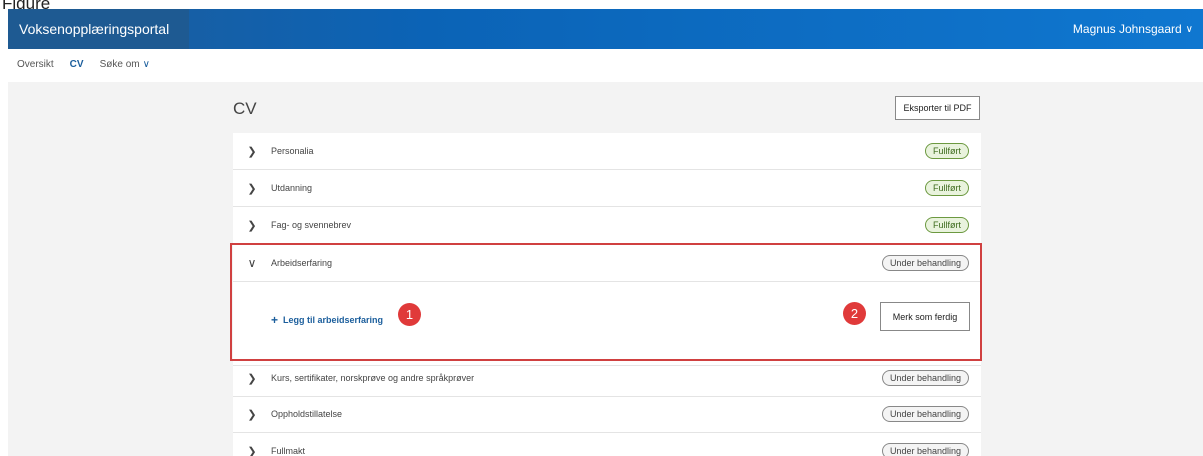 The height and width of the screenshot is (456, 1203). Describe the element at coordinates (311, 225) in the screenshot. I see `section-label: Fag- og svennebrev` at that location.